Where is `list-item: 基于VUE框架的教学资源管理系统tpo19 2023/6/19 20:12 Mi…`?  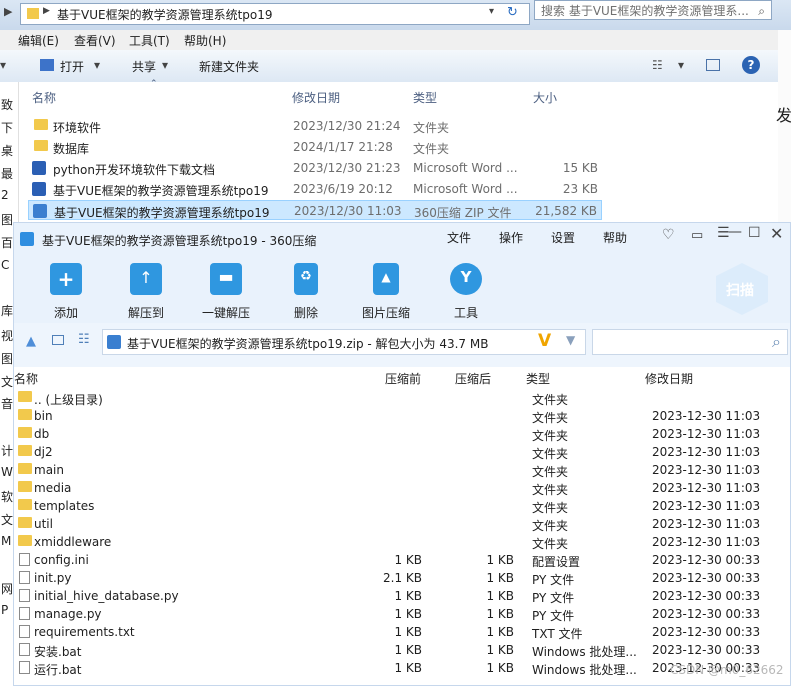 list-item: 基于VUE框架的教学资源管理系统tpo19 2023/6/19 20:12 Mi… is located at coordinates (315, 189).